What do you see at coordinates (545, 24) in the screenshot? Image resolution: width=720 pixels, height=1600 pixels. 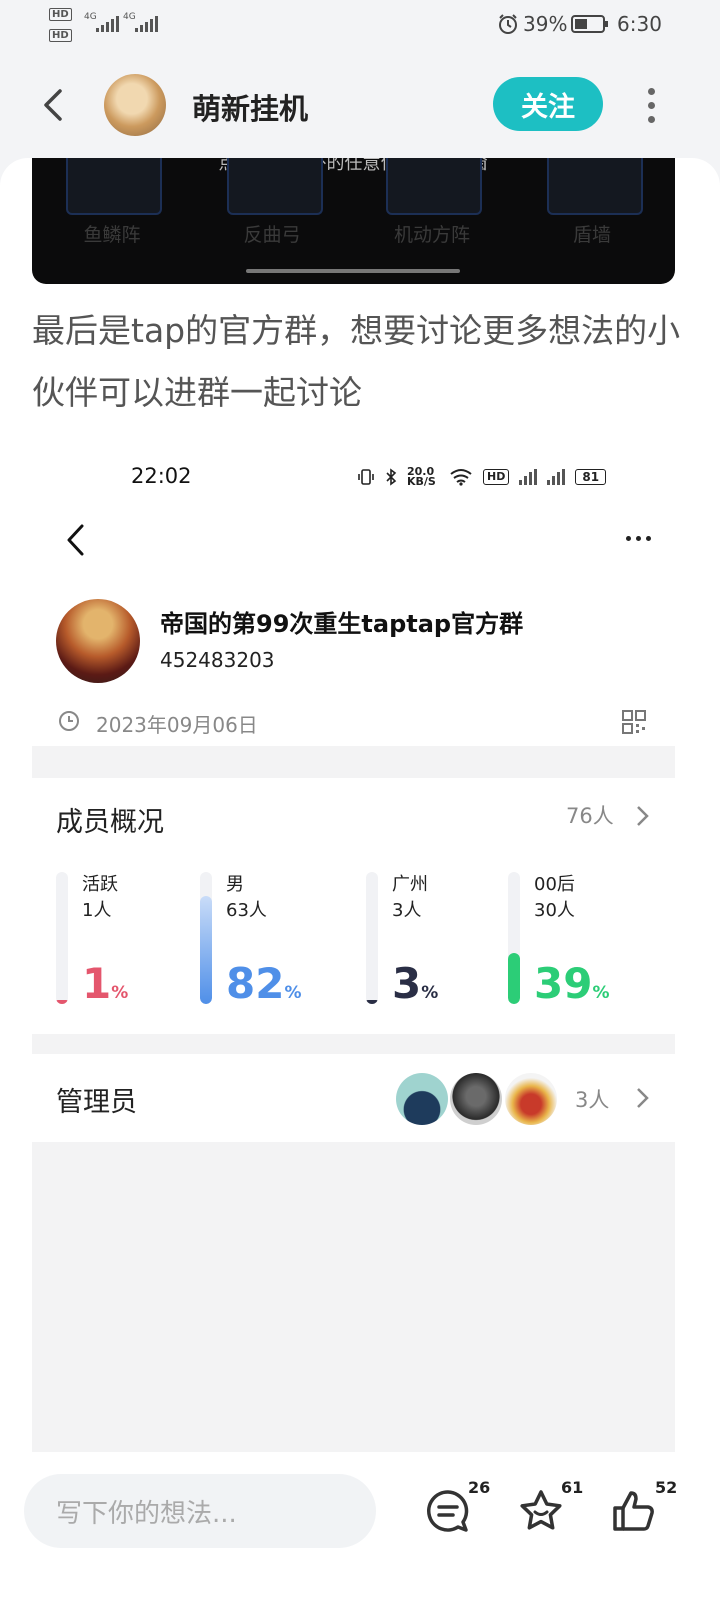 I see `battery-percent: 39%` at bounding box center [545, 24].